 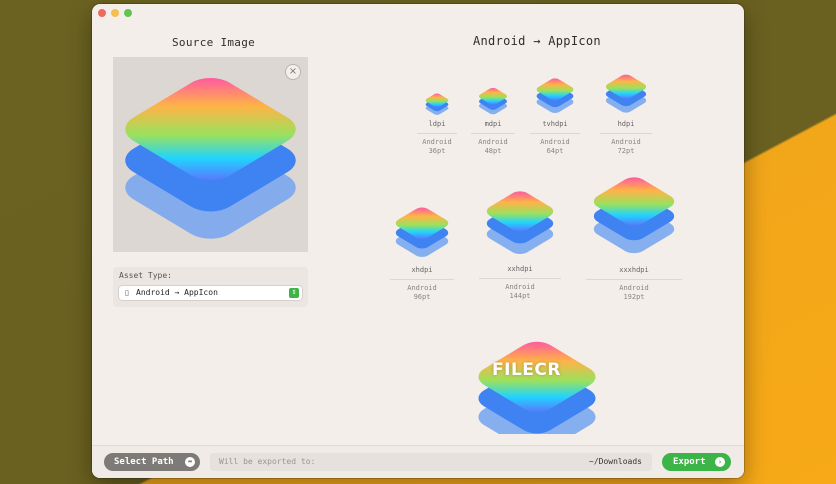 I want to click on icon-cell-tvhdpi: tvhdpi Android 64pt, so click(x=555, y=116).